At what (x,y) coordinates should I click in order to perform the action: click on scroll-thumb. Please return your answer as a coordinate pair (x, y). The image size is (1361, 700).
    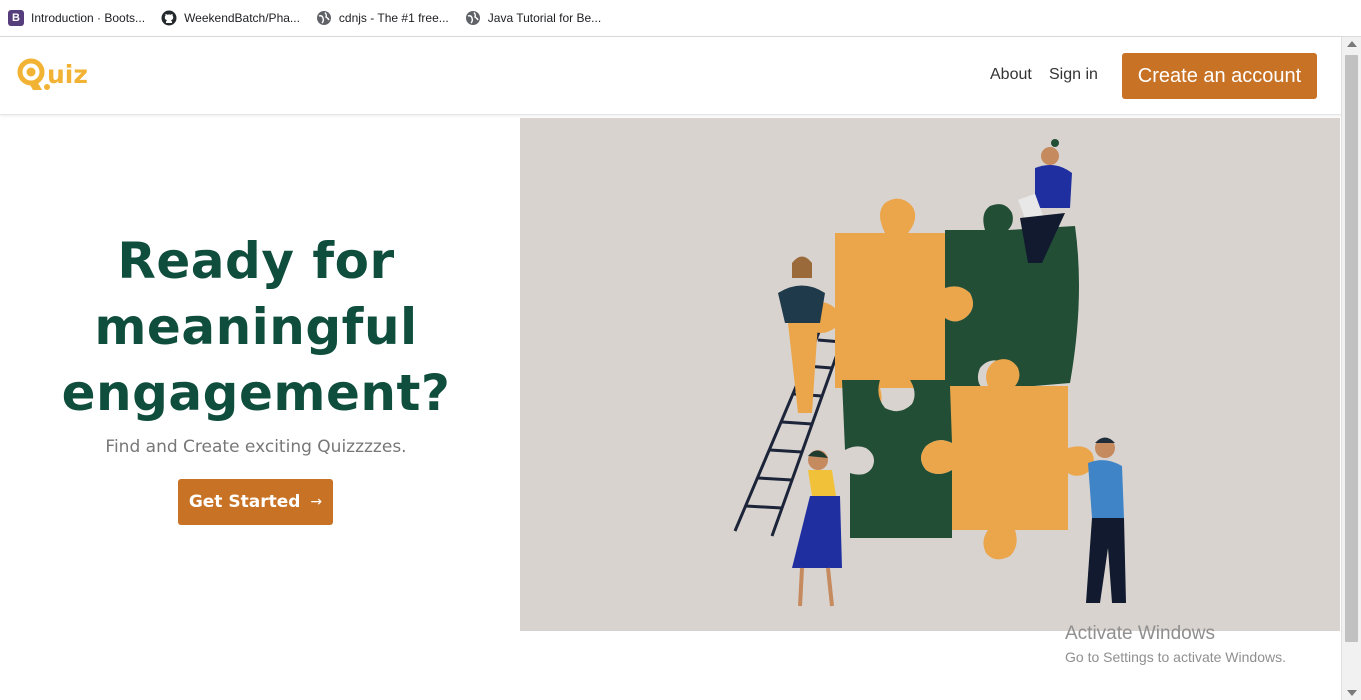
    Looking at the image, I should click on (1351, 348).